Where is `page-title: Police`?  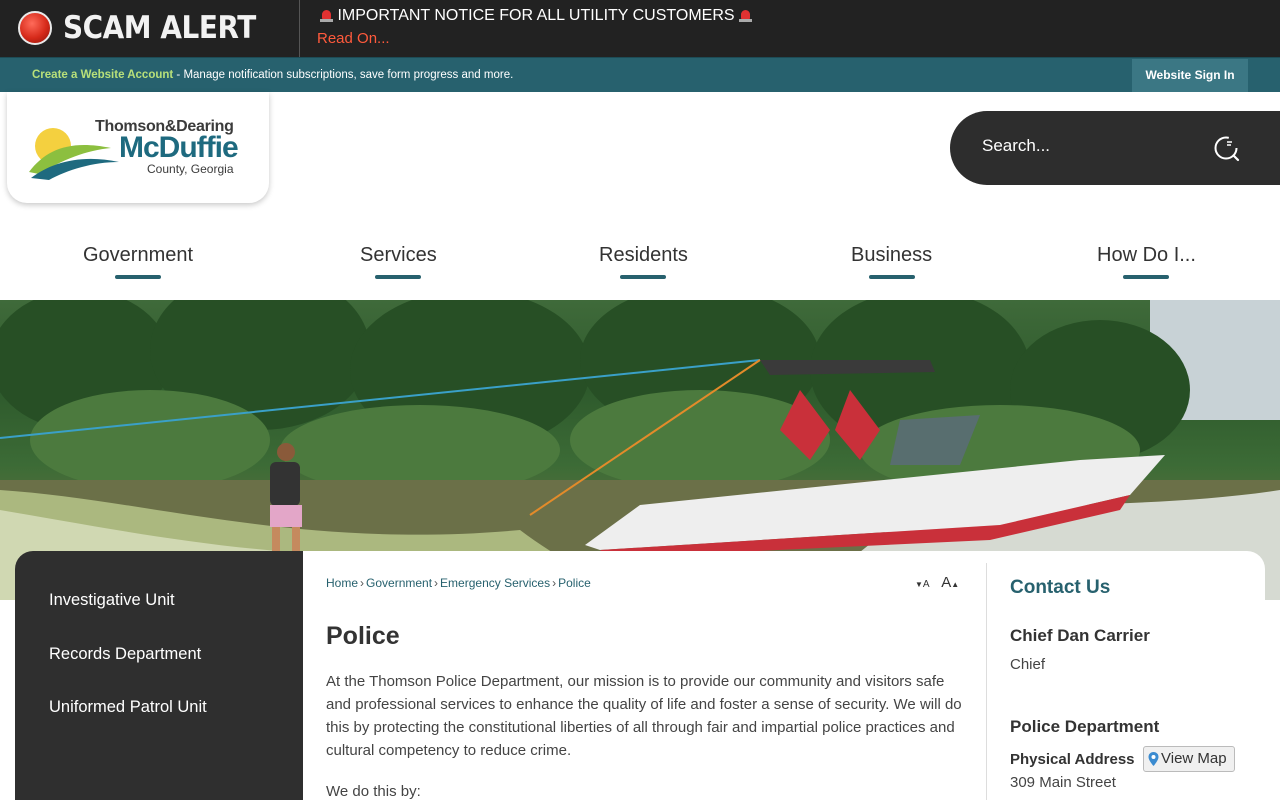
page-title: Police is located at coordinates (363, 636).